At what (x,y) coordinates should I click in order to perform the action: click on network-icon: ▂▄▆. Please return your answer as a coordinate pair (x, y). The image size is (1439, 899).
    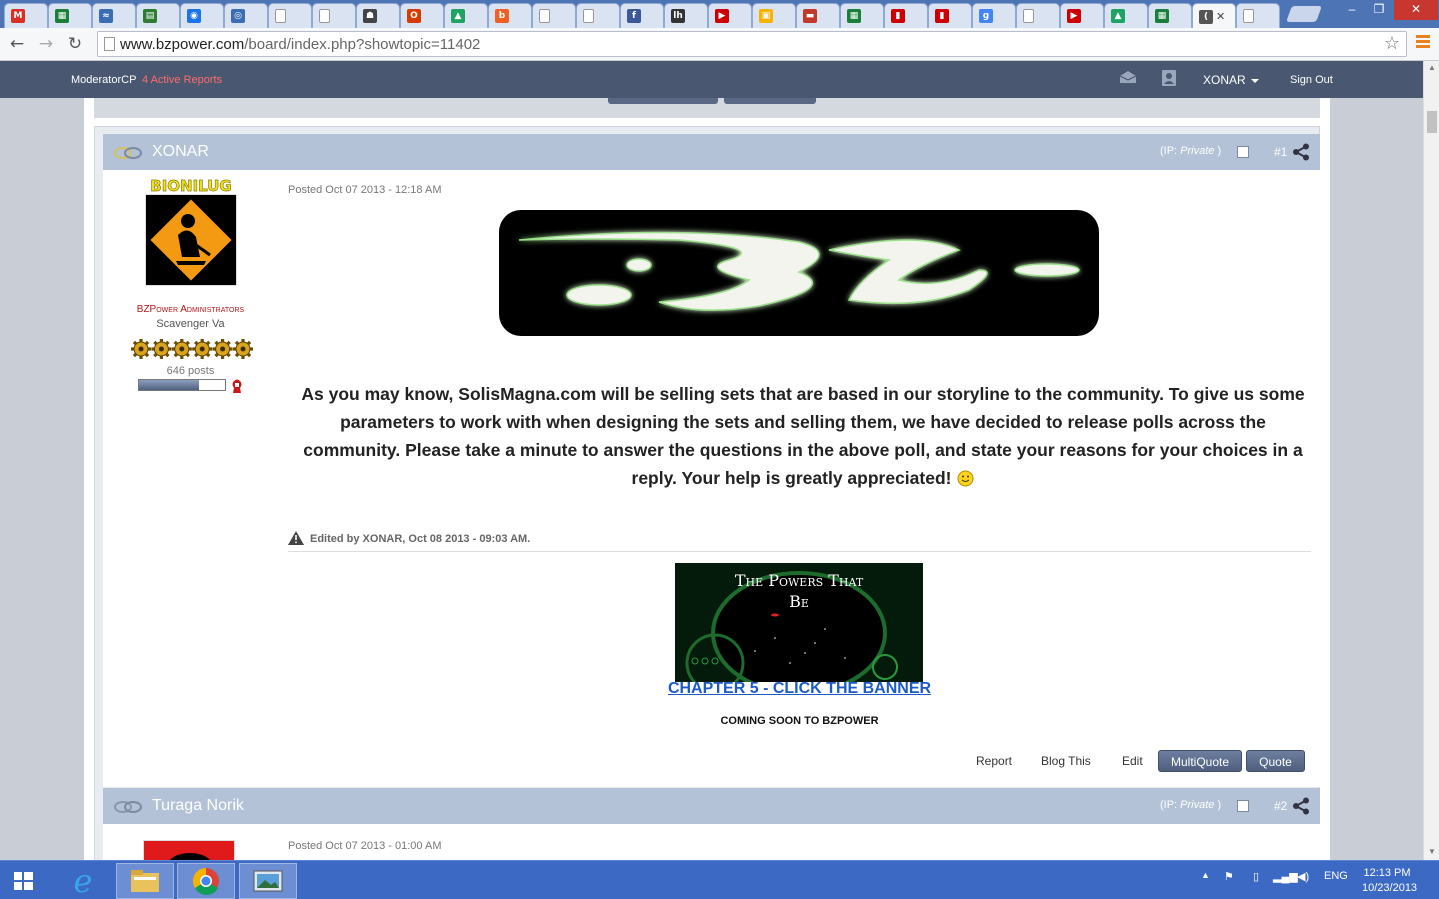
    Looking at the image, I should click on (1285, 876).